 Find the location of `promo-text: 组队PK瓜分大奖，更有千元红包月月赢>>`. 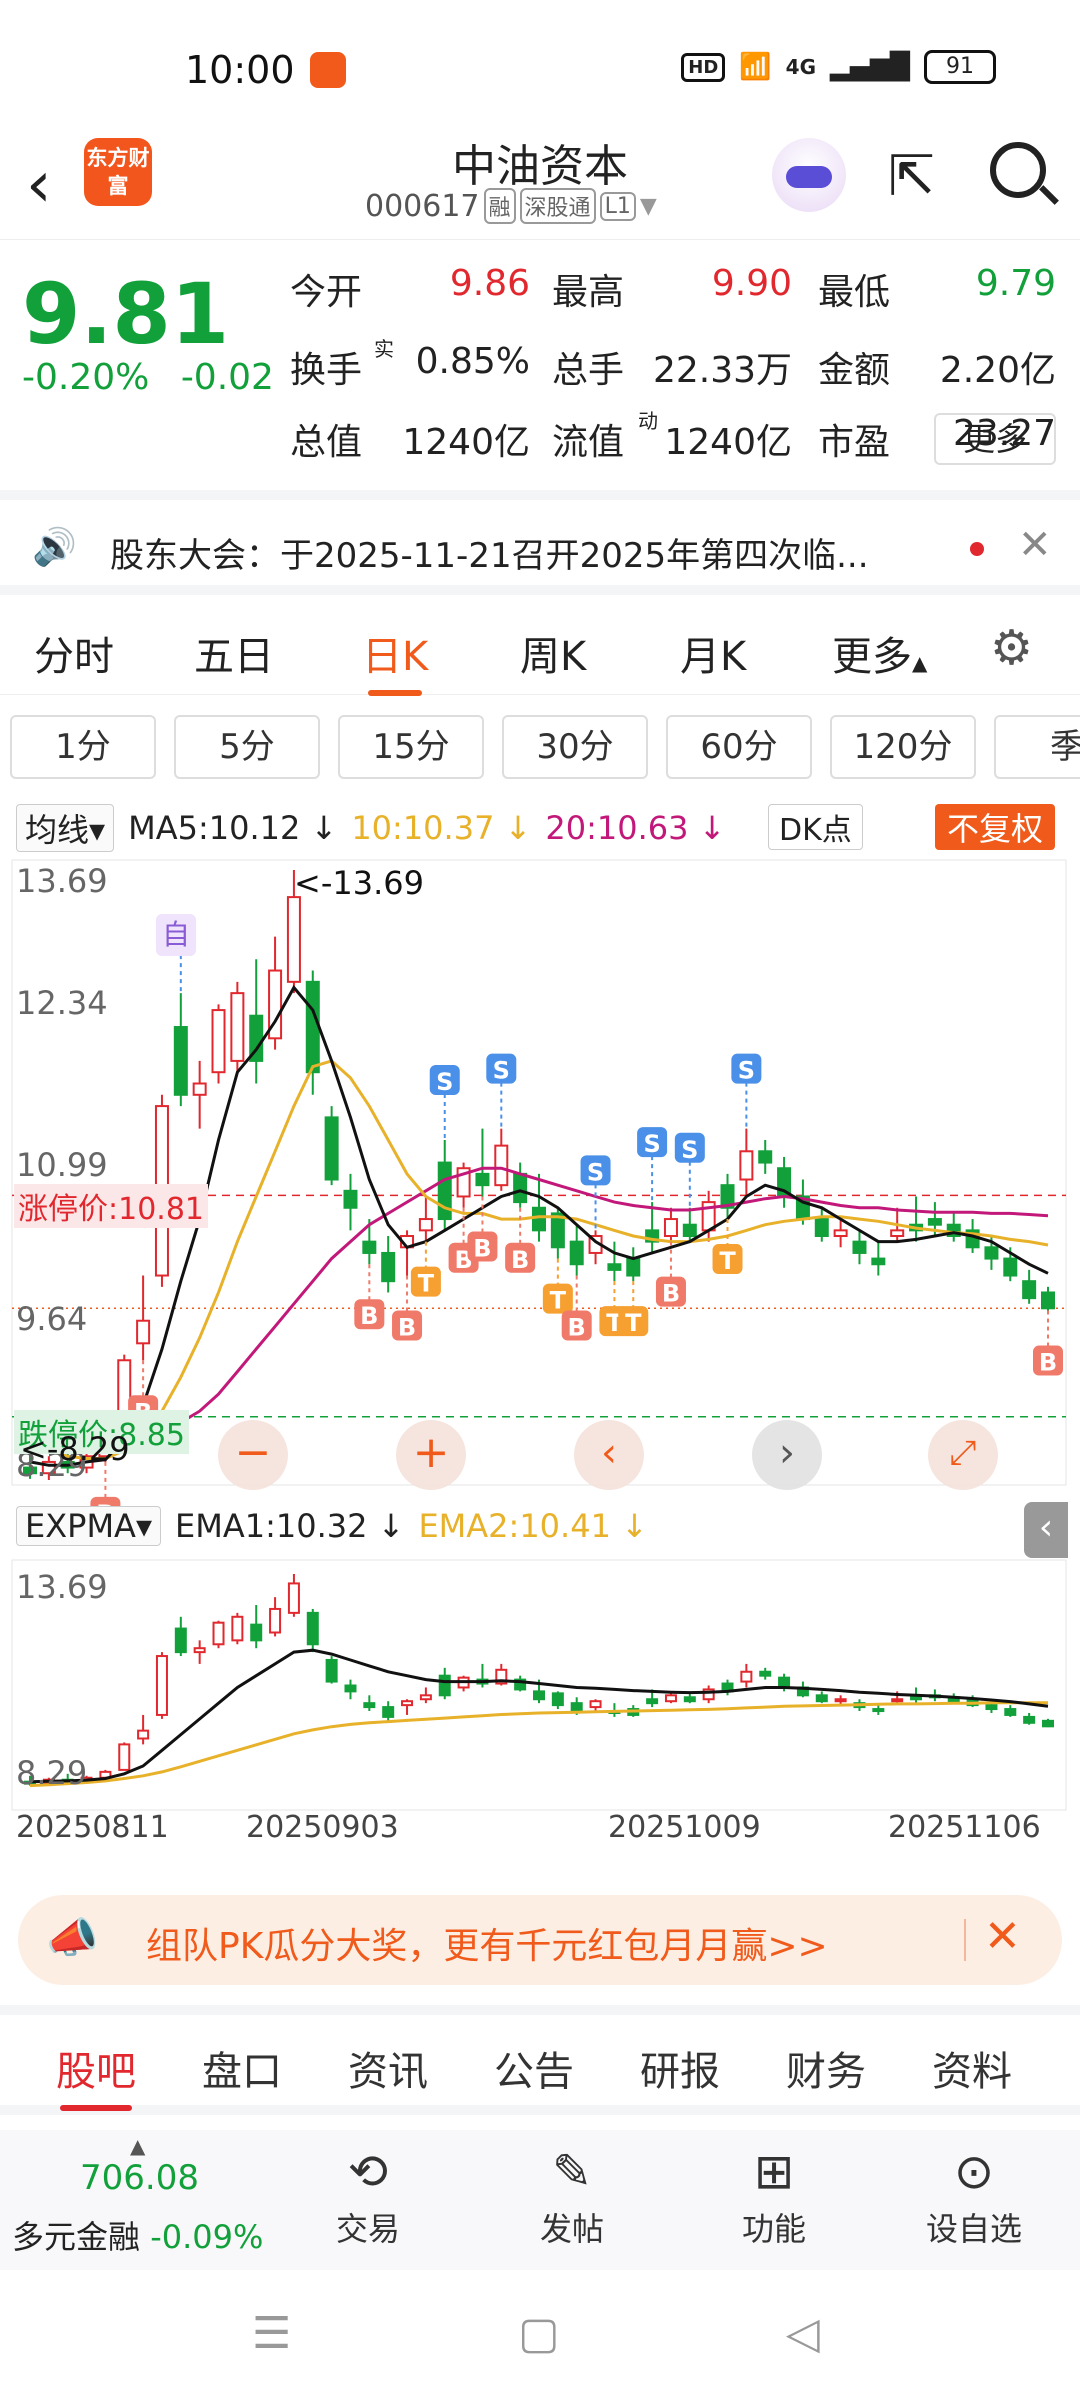

promo-text: 组队PK瓜分大奖，更有千元红包月月赢>> is located at coordinates (487, 1943).